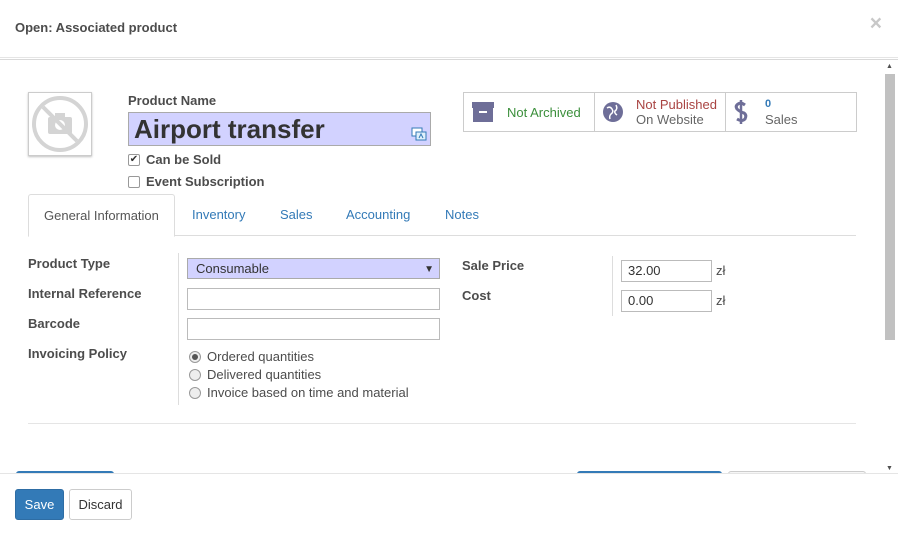 Image resolution: width=898 pixels, height=534 pixels. I want to click on tab-accounting: Accounting, so click(378, 215).